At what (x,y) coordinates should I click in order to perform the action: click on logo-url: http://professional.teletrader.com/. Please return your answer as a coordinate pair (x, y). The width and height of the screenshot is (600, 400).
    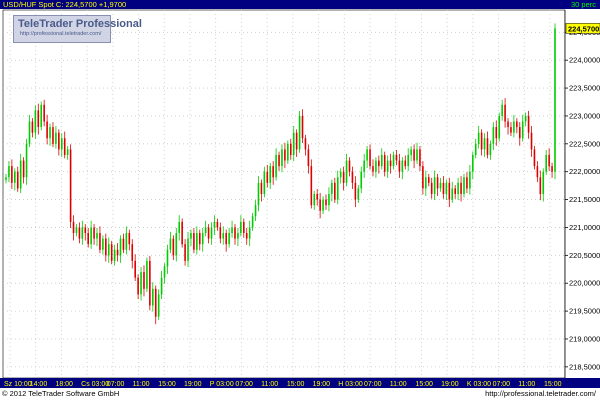
    Looking at the image, I should click on (61, 34).